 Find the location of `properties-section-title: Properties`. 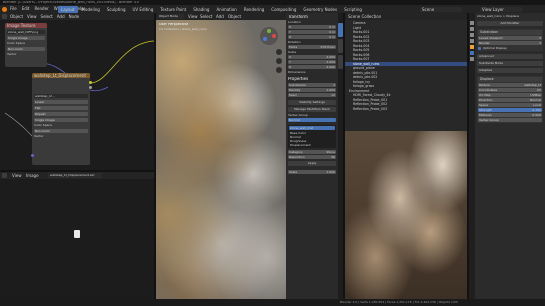

properties-section-title: Properties is located at coordinates (312, 79).